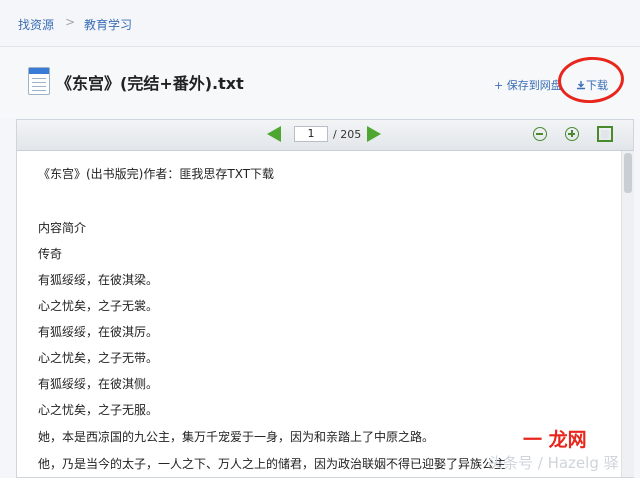 This screenshot has height=478, width=640. What do you see at coordinates (98, 306) in the screenshot?
I see `text-line: 心之忧矣，之子无裳。` at bounding box center [98, 306].